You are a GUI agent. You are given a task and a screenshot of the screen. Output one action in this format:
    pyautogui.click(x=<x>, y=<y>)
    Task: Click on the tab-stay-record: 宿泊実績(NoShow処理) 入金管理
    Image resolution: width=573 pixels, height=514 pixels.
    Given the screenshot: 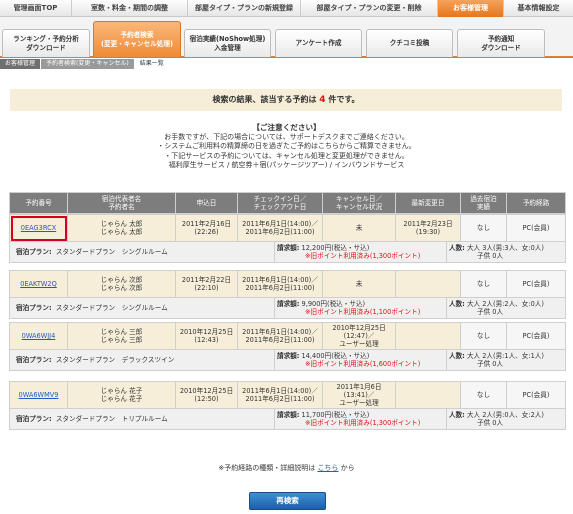 What is the action you would take?
    pyautogui.click(x=227, y=43)
    